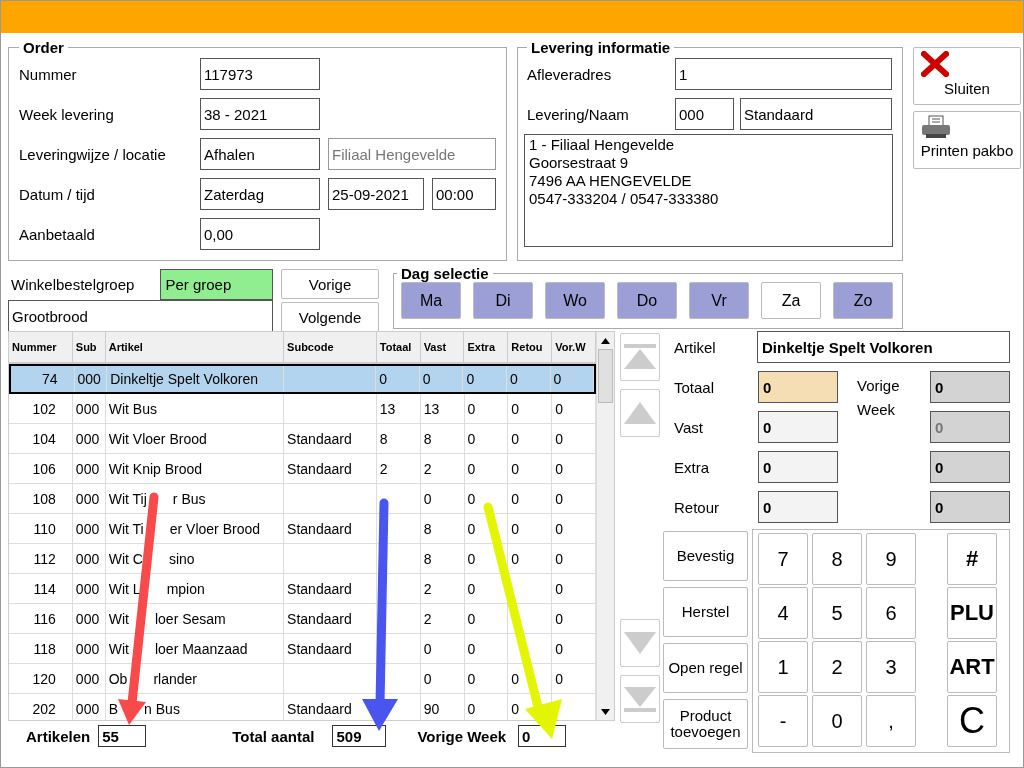  I want to click on keypad-key: PLU, so click(972, 613).